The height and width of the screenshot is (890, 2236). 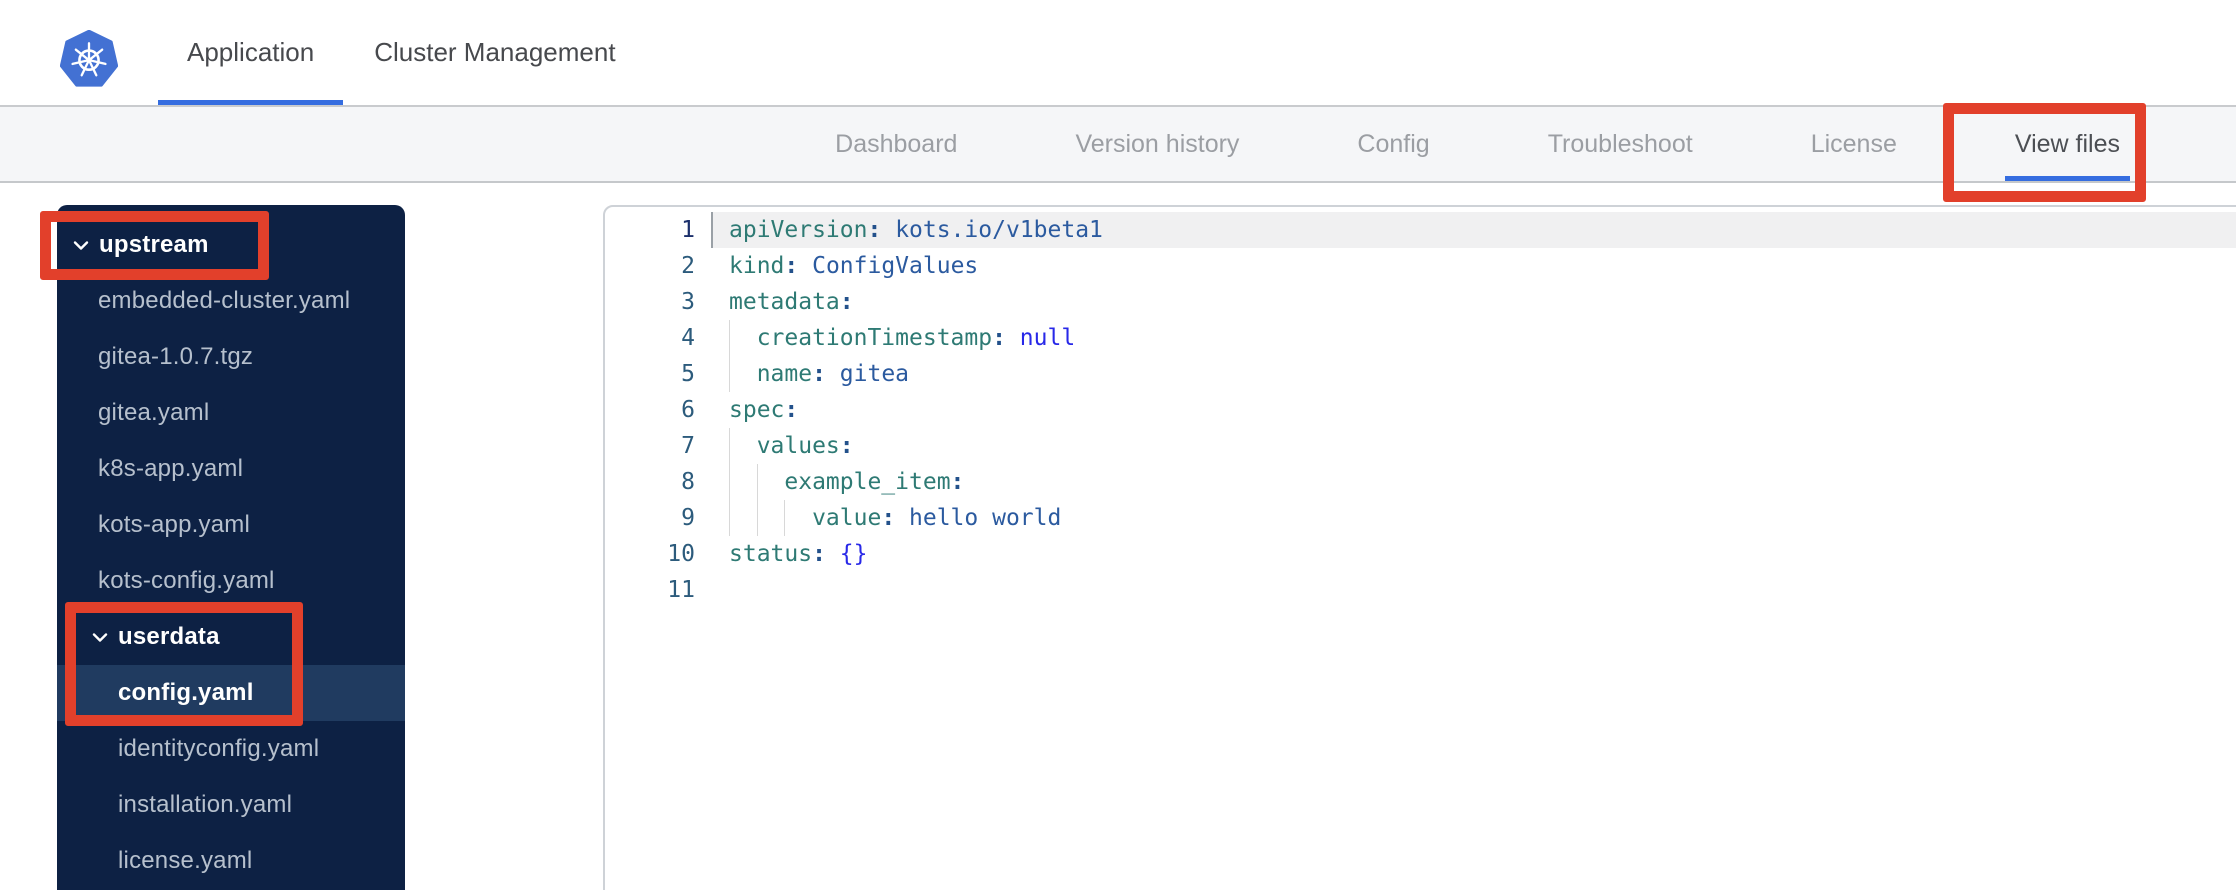 What do you see at coordinates (1393, 144) in the screenshot?
I see `subnav-tab-config: Config` at bounding box center [1393, 144].